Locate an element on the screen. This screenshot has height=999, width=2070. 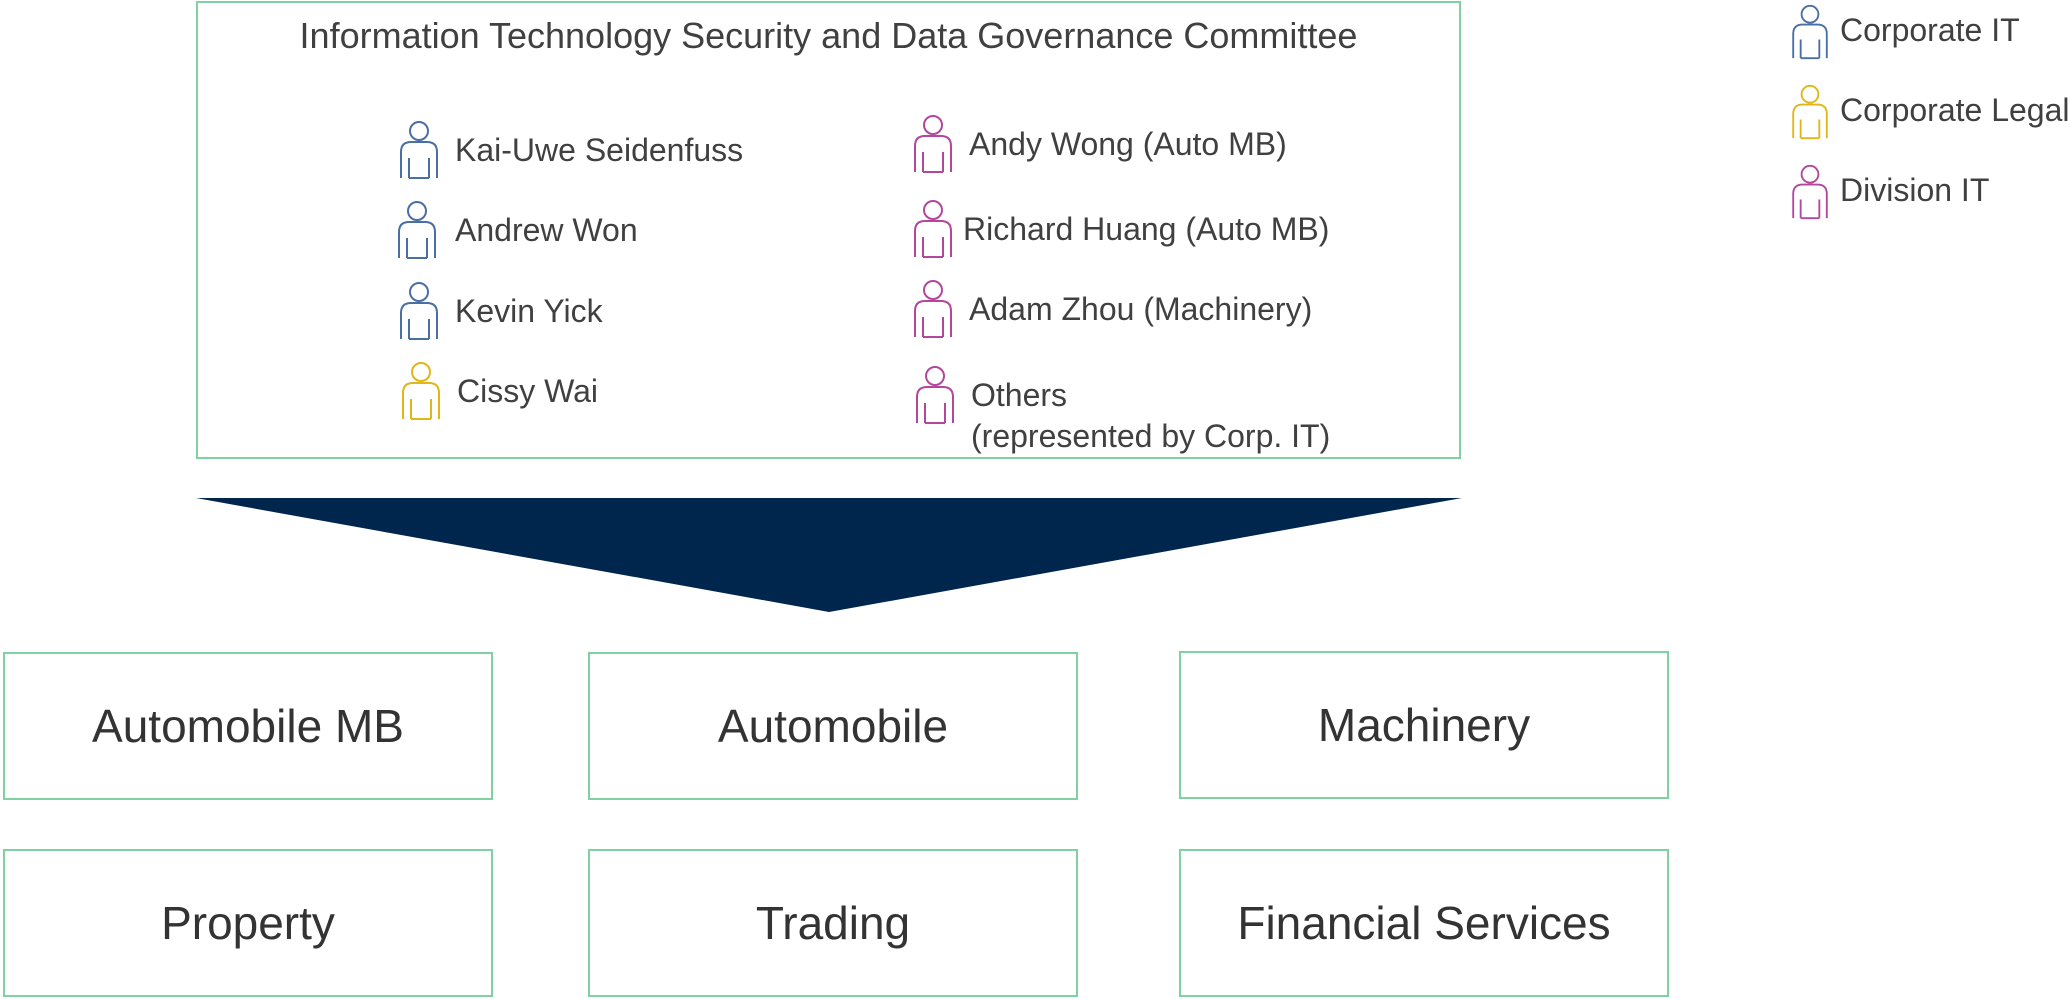
member-name: Kevin Yick is located at coordinates (529, 311).